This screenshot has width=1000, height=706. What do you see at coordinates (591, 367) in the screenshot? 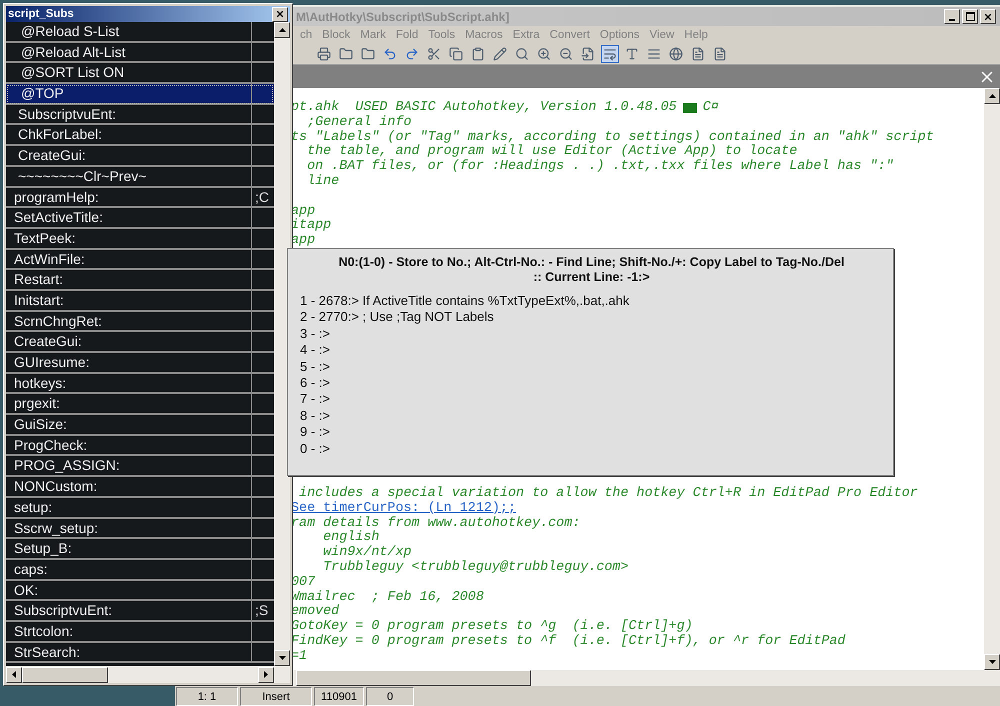
I see `tag-slot: 5 - :>` at bounding box center [591, 367].